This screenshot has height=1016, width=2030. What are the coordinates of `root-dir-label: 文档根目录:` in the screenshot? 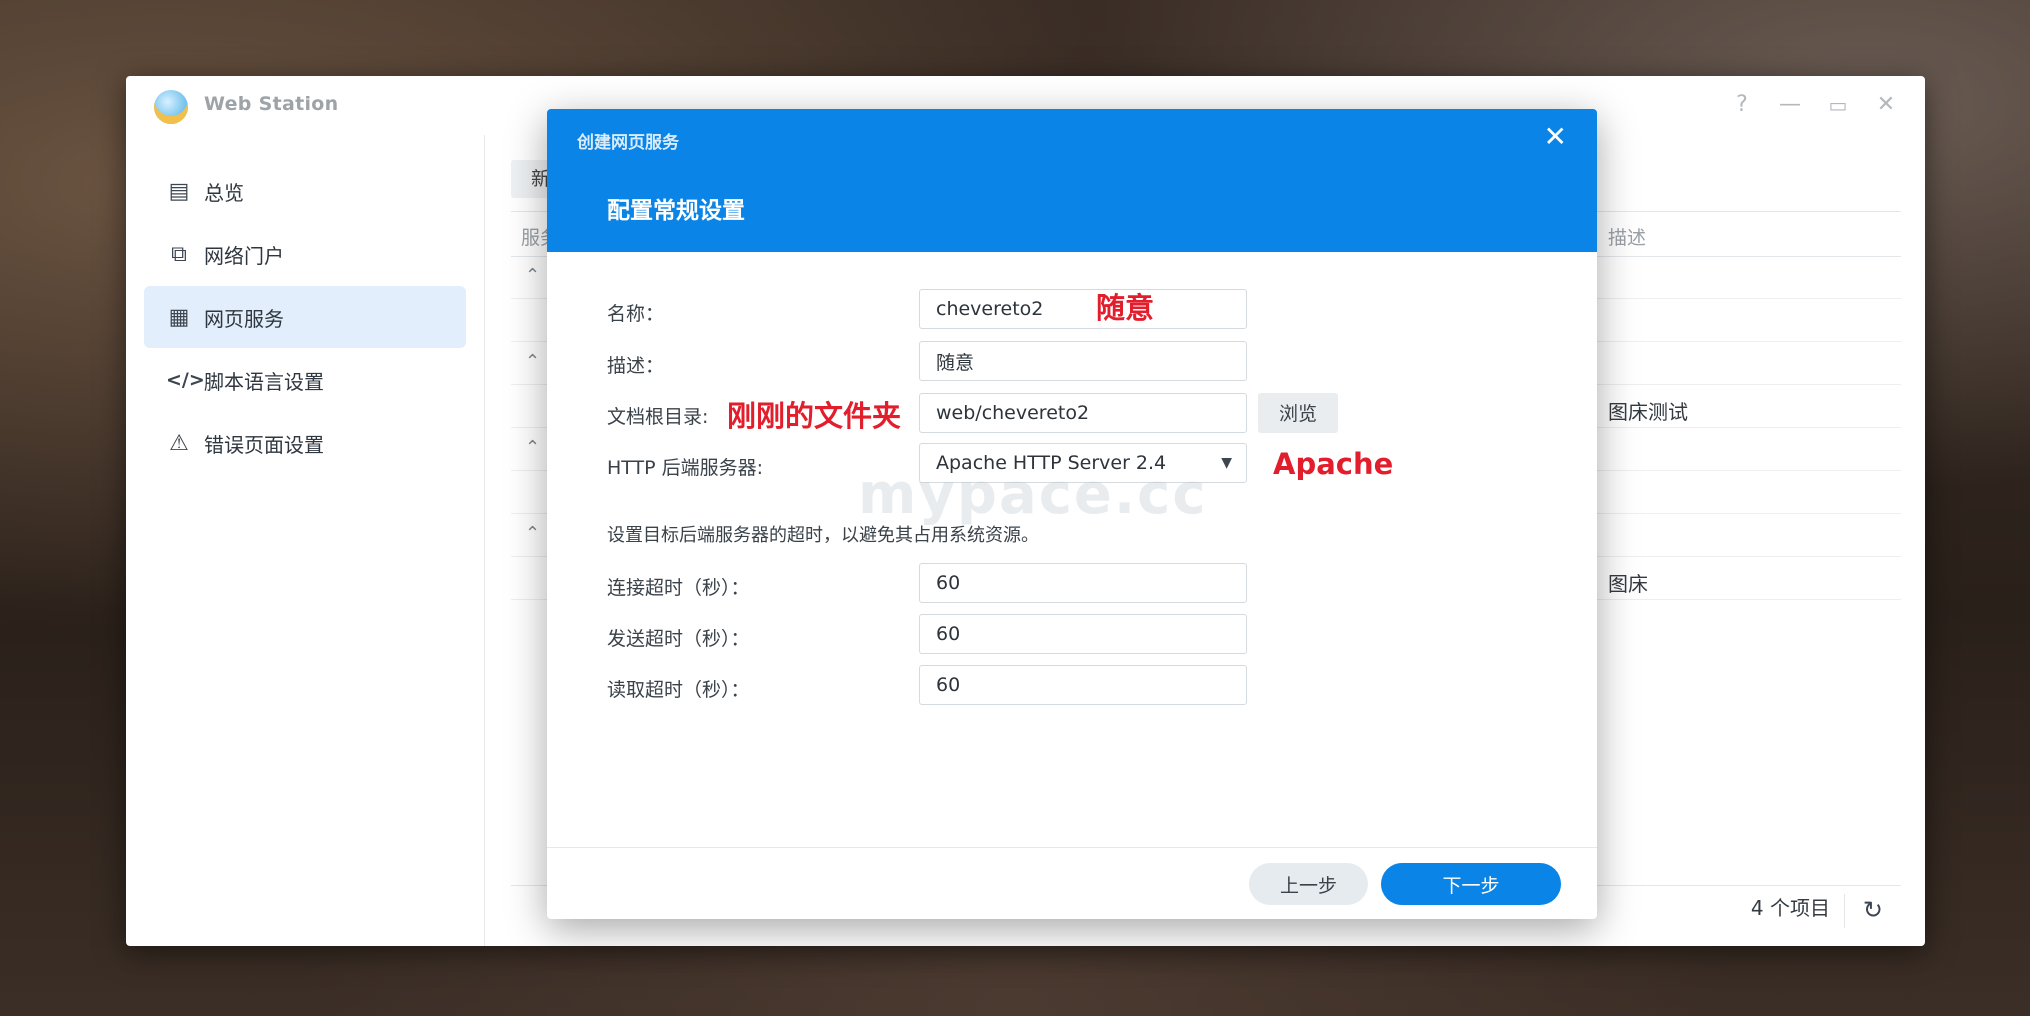 It's located at (658, 417).